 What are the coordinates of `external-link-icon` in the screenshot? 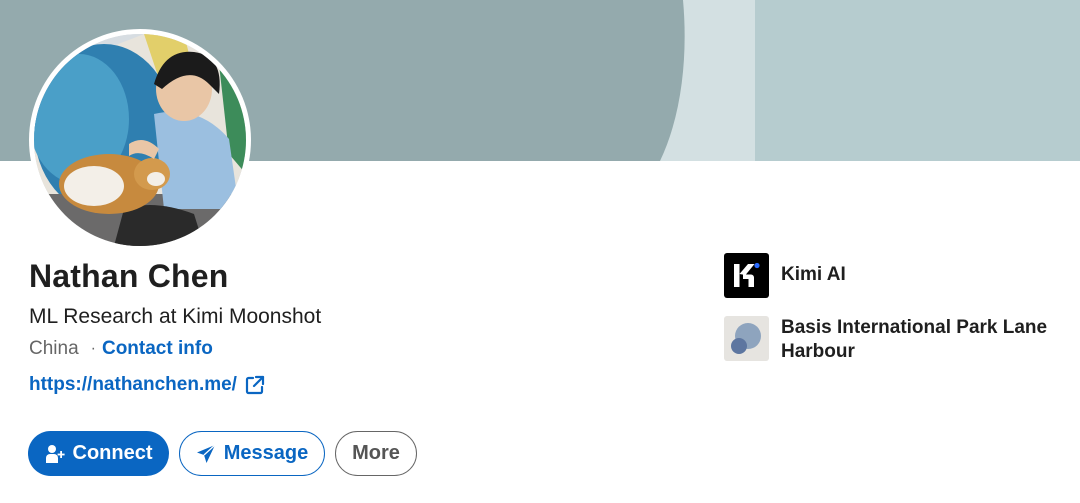 It's located at (255, 385).